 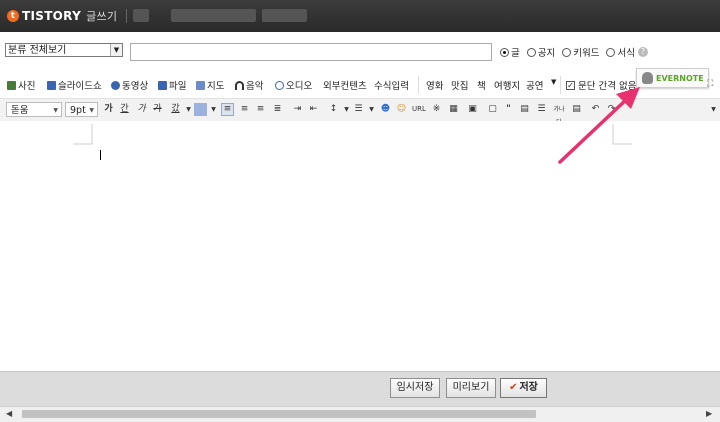 What do you see at coordinates (528, 387) in the screenshot?
I see `save-label: 저장` at bounding box center [528, 387].